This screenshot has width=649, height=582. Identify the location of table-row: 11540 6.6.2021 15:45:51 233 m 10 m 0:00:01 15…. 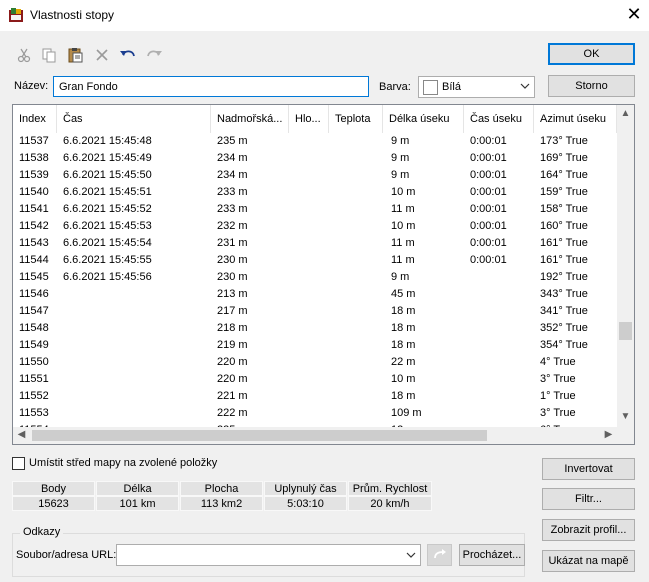
(315, 192).